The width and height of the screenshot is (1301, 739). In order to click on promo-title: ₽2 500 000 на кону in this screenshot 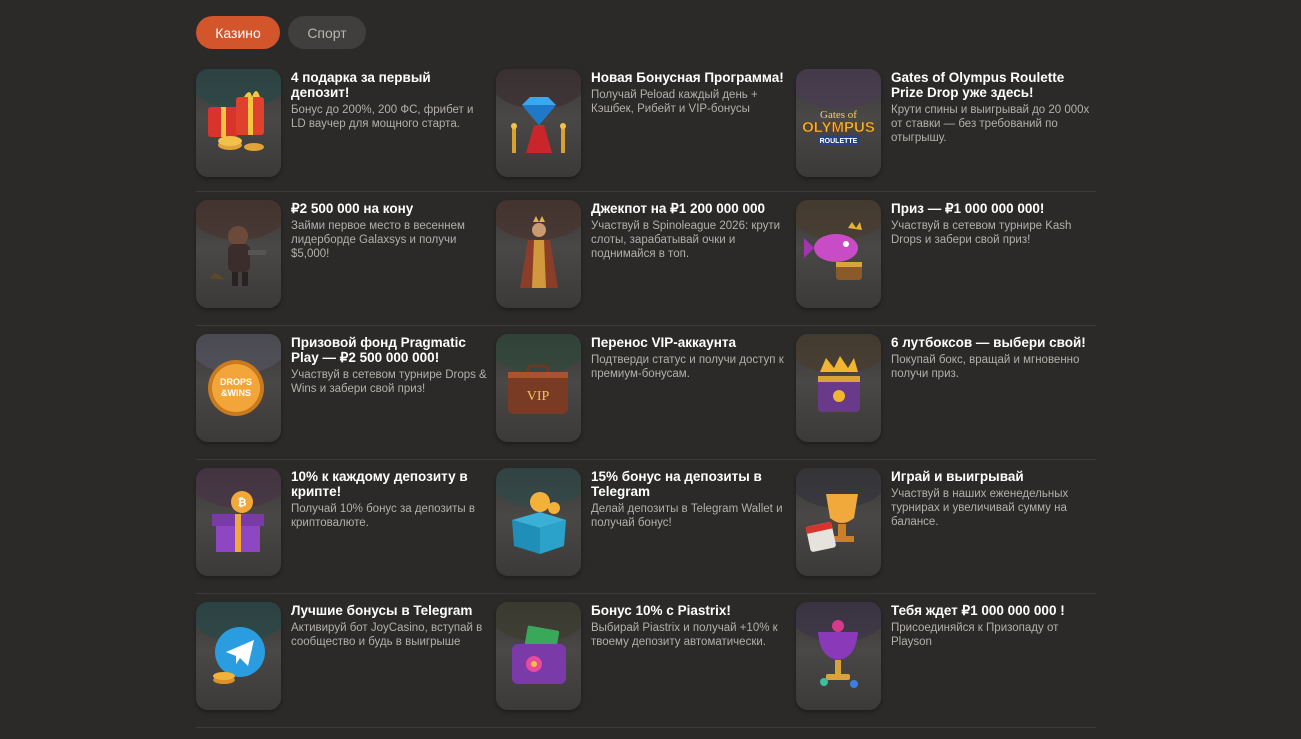, I will do `click(352, 208)`.